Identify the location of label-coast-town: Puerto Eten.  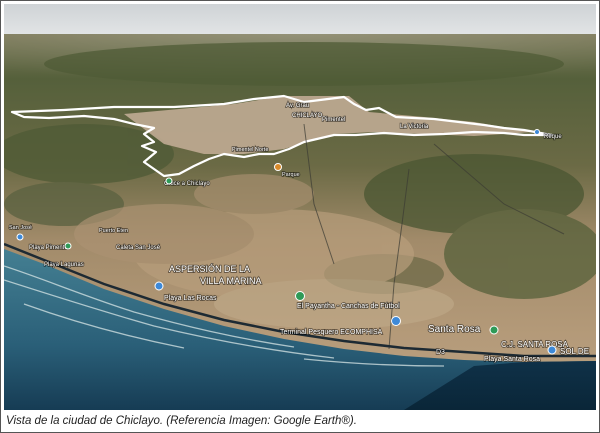
(113, 231).